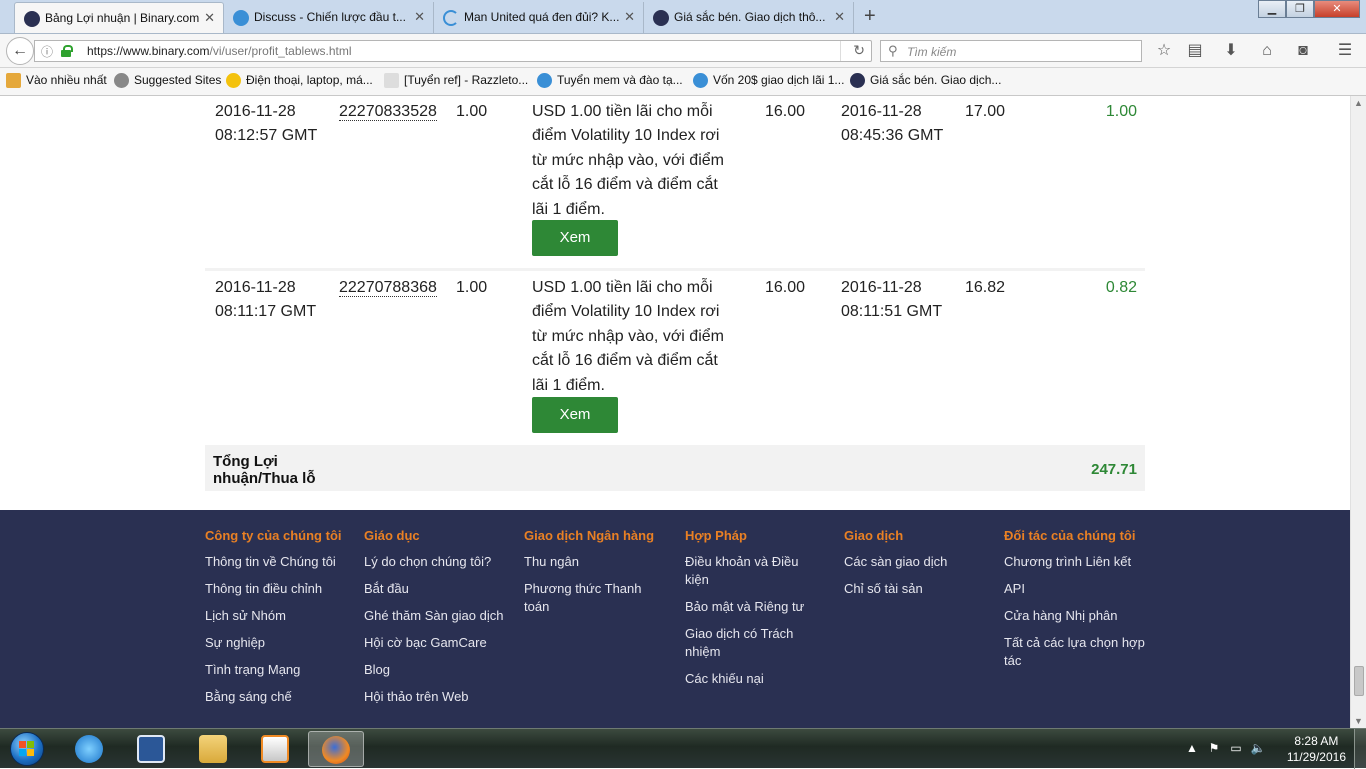  I want to click on scroll-up-icon: ▲, so click(1358, 103).